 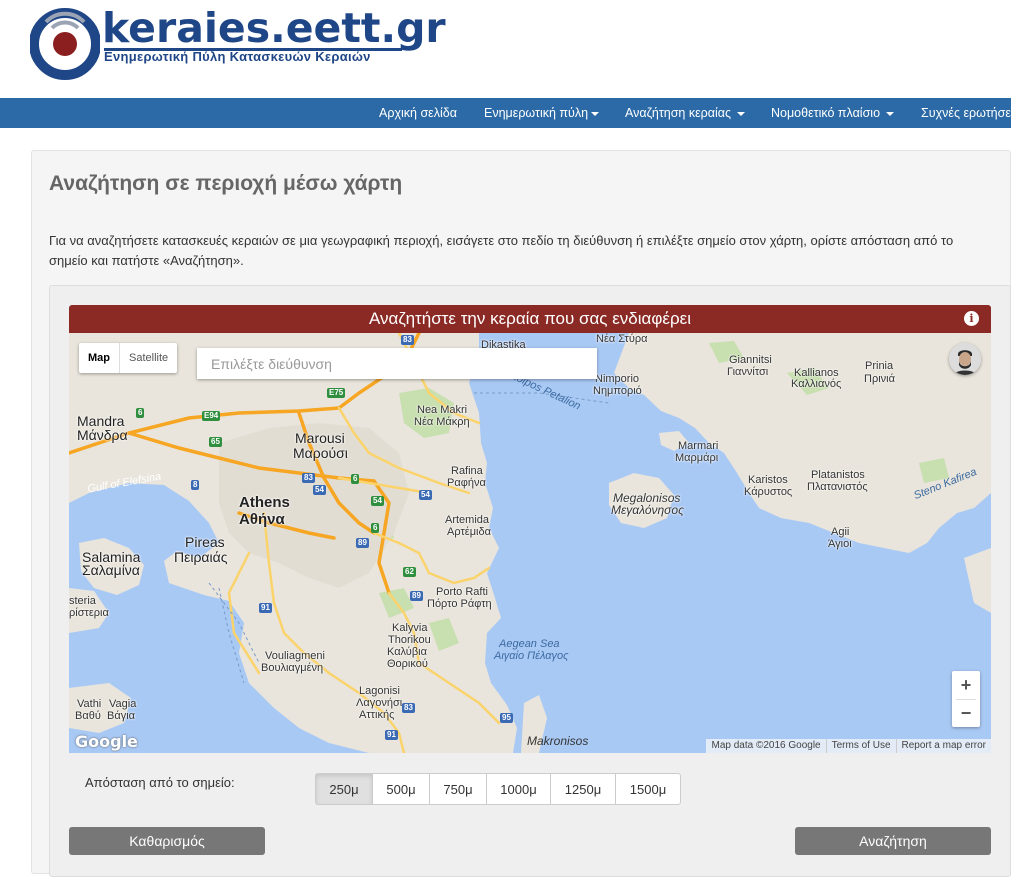 I want to click on distance-label: Απόσταση από το σημείο:, so click(x=160, y=782).